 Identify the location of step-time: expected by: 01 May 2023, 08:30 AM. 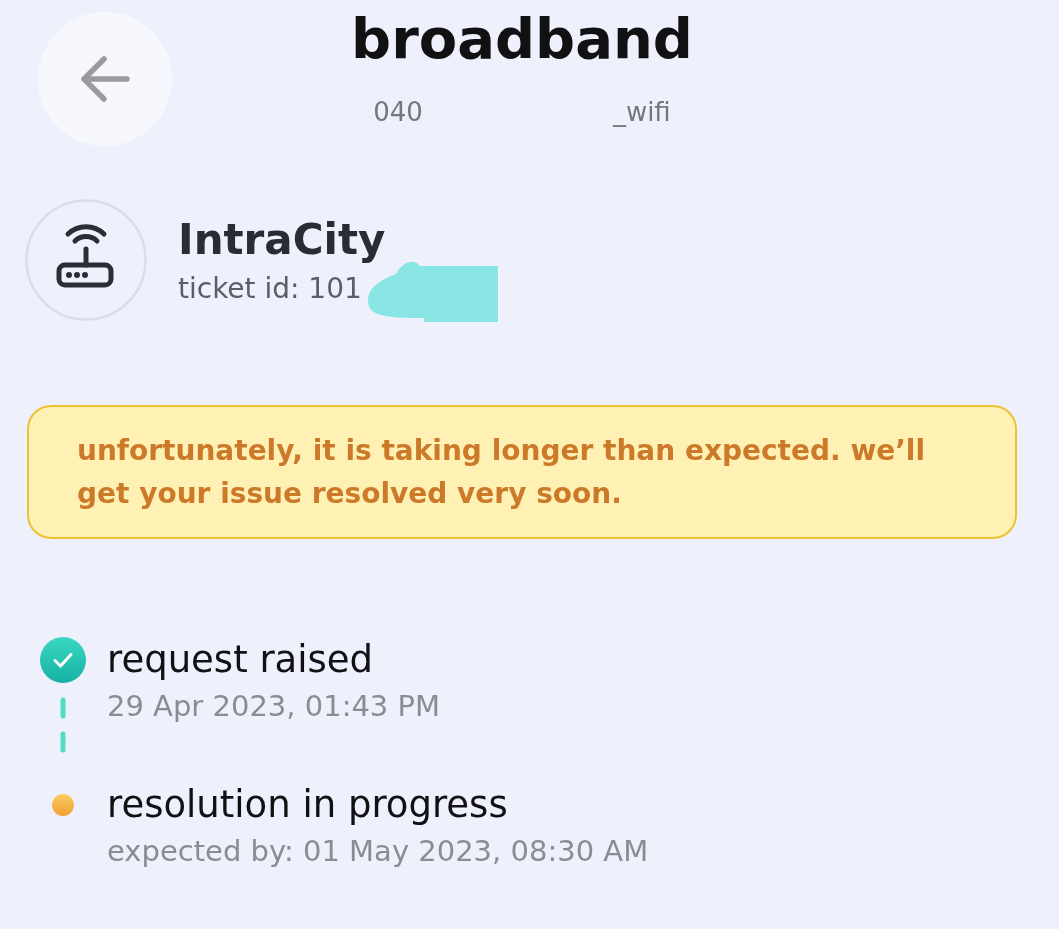
(378, 851).